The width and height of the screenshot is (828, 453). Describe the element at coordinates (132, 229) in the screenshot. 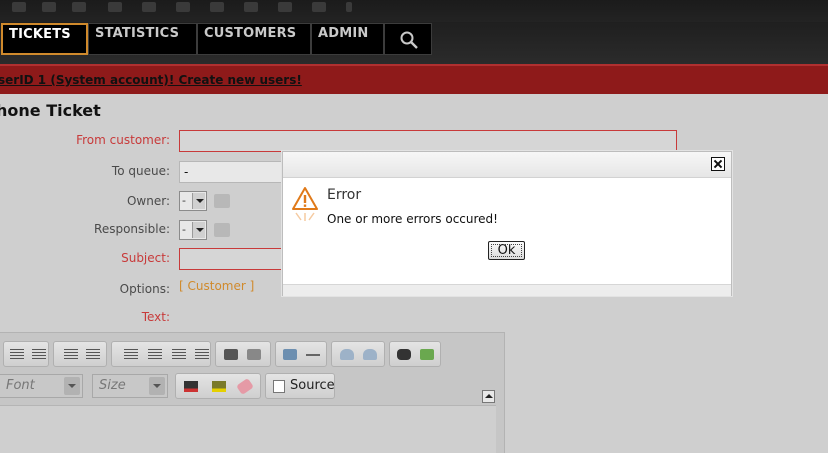

I see `responsible-label: Responsible:` at that location.